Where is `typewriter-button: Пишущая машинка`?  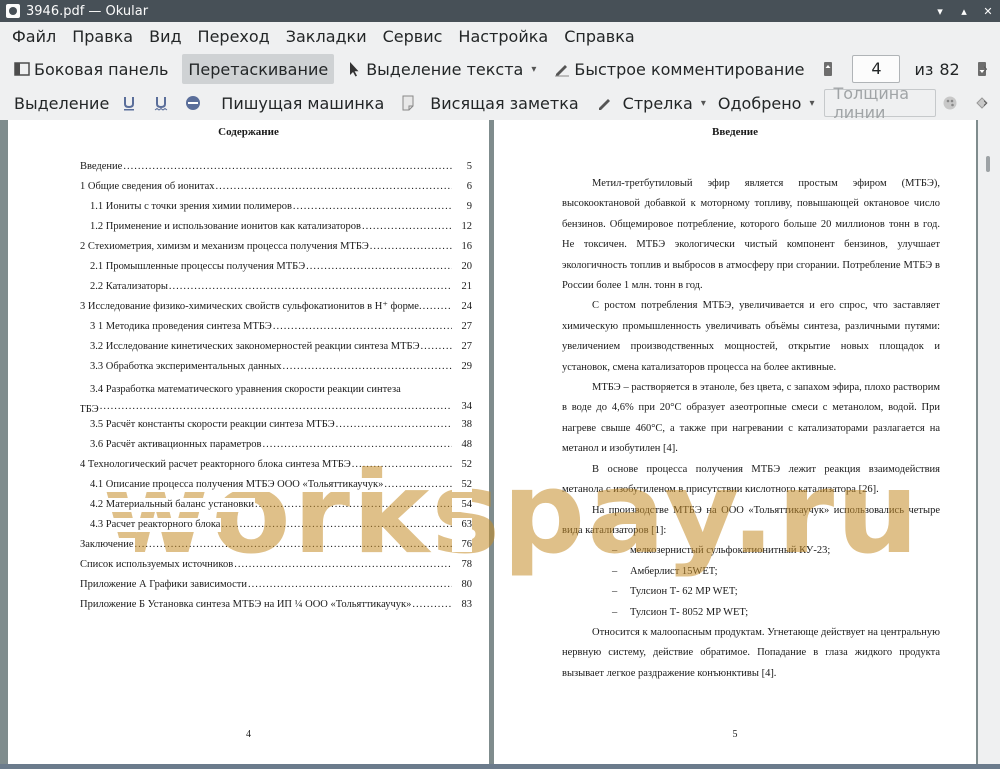
typewriter-button: Пишущая машинка is located at coordinates (302, 103).